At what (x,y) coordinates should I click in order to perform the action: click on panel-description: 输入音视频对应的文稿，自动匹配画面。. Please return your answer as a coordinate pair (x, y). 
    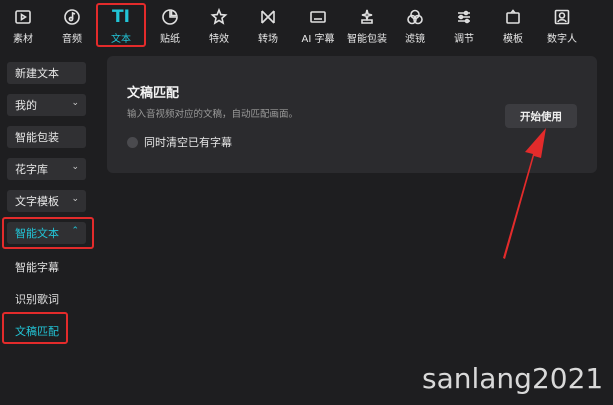
    Looking at the image, I should click on (213, 114).